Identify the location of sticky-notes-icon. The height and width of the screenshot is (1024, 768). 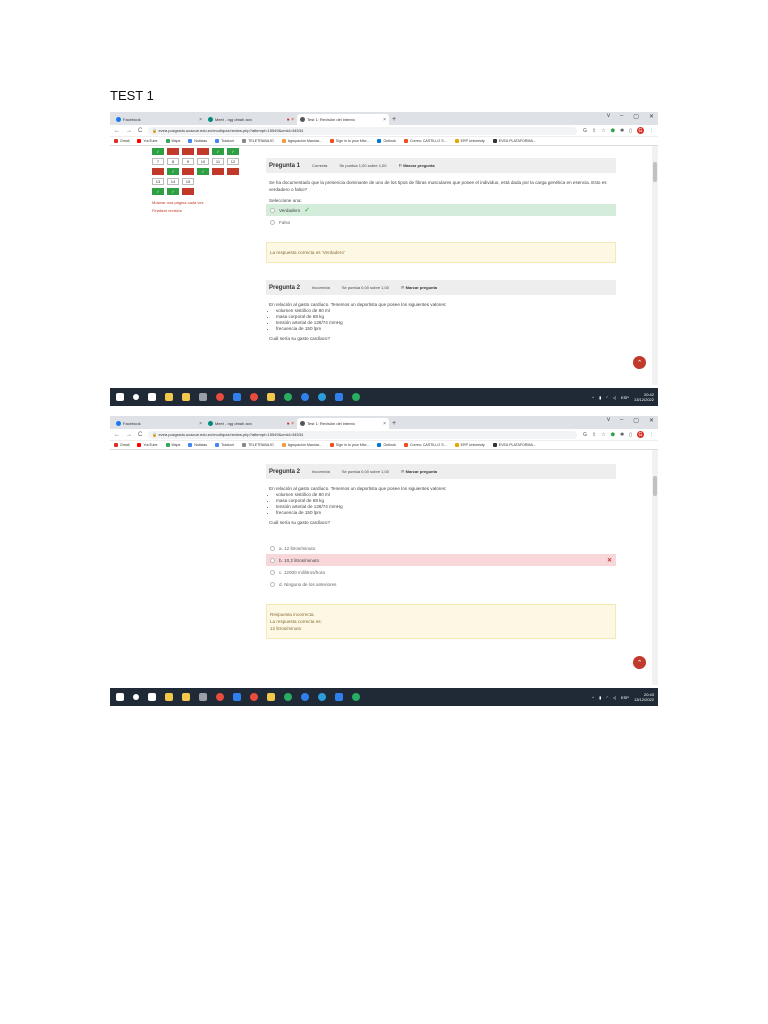
(169, 397).